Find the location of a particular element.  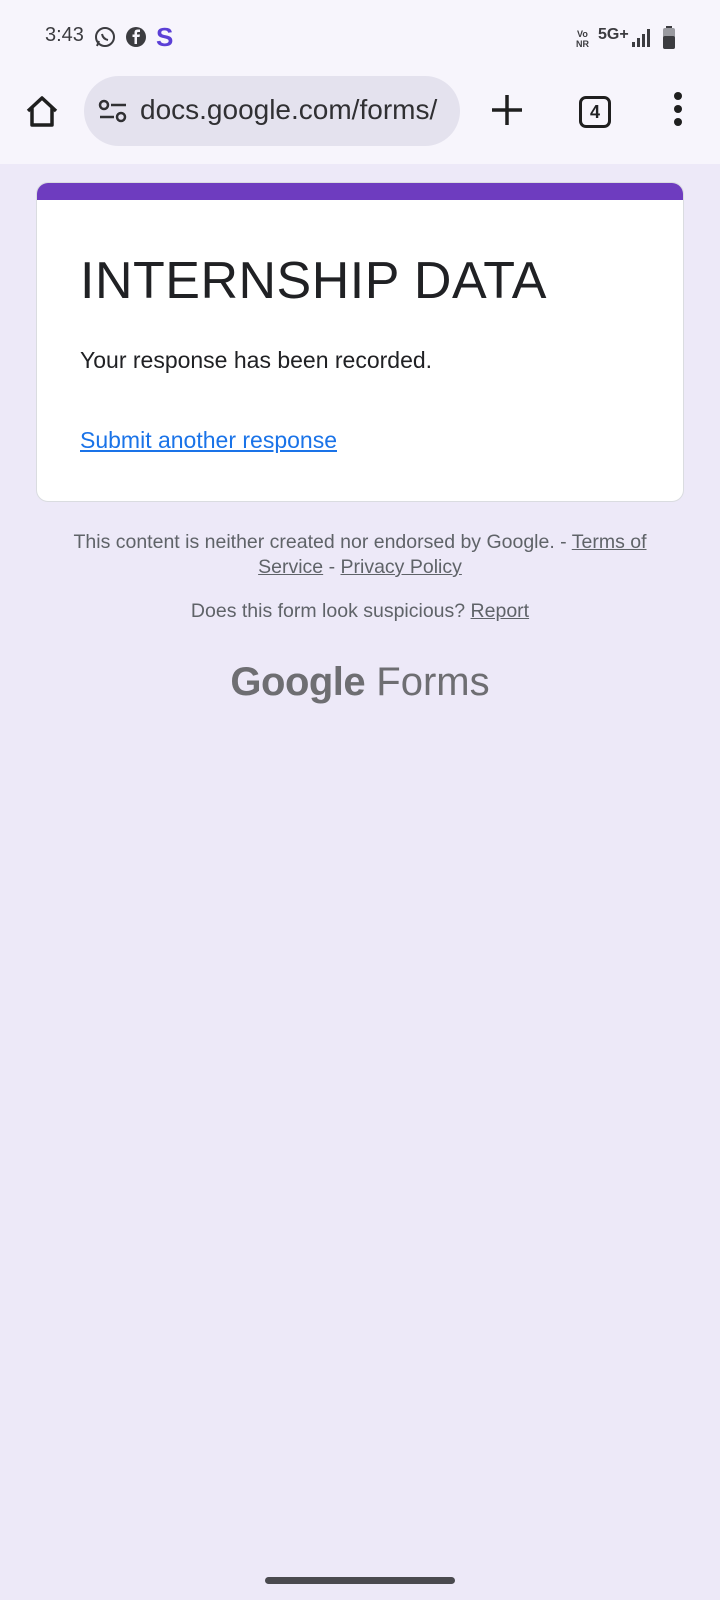

google-forms-logo: Google Forms is located at coordinates (360, 682).